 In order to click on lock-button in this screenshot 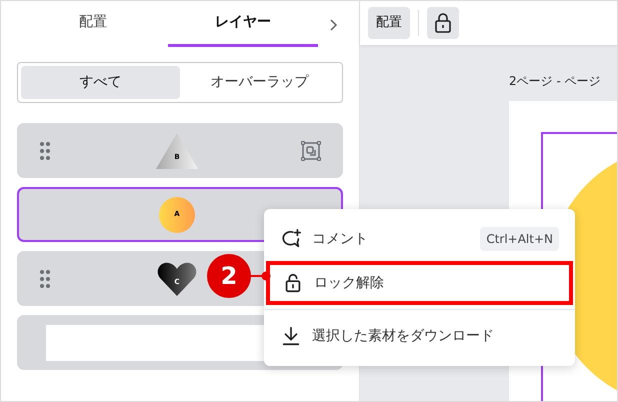, I will do `click(443, 23)`.